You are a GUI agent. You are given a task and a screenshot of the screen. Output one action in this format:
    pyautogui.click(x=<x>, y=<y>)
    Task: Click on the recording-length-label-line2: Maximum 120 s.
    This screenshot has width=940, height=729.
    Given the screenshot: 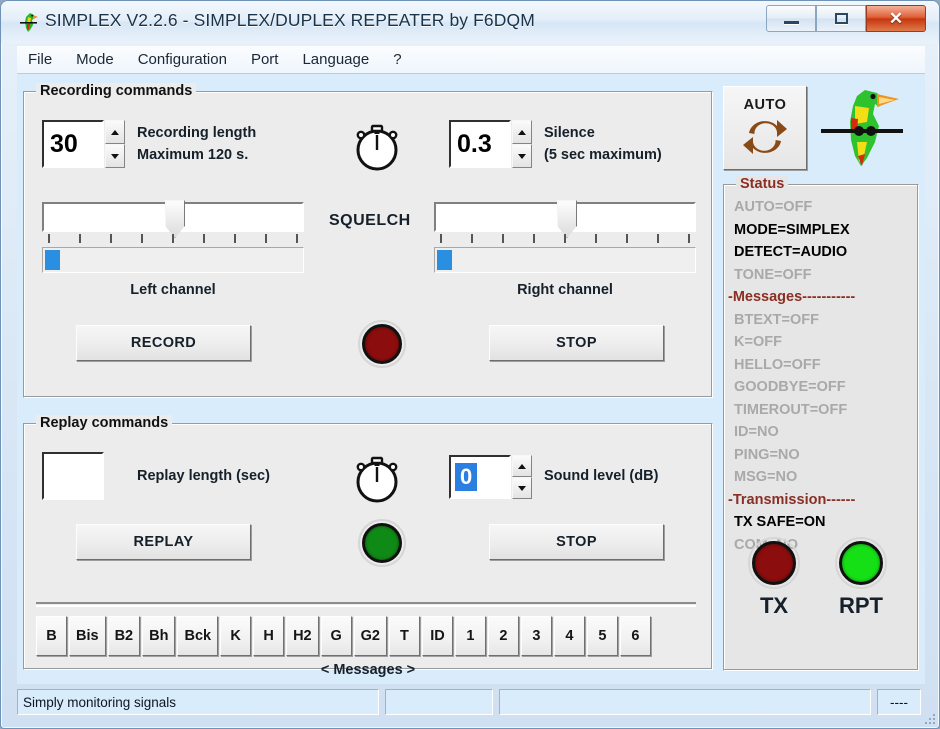 What is the action you would take?
    pyautogui.click(x=193, y=155)
    